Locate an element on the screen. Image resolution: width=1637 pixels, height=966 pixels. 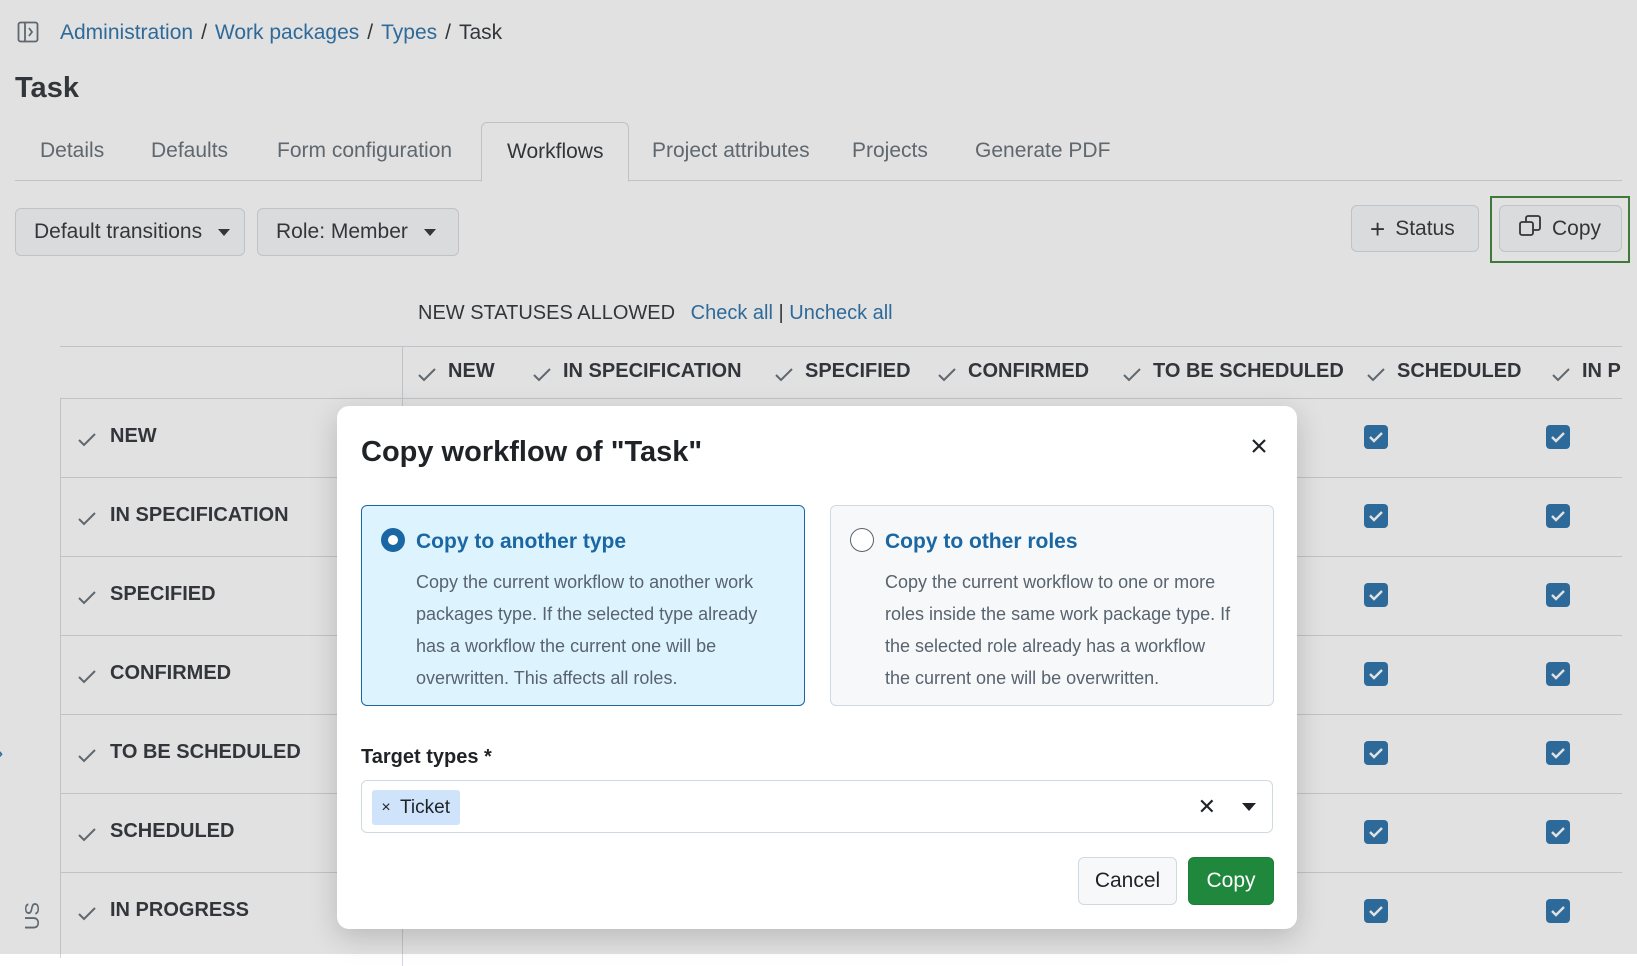
dialog-title: Copy workflow of "Task" is located at coordinates (532, 452).